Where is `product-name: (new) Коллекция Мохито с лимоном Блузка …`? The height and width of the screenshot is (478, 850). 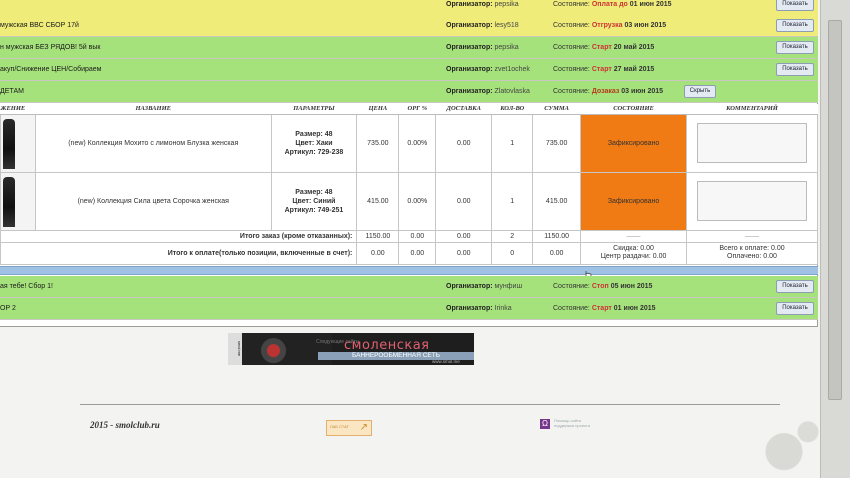 product-name: (new) Коллекция Мохито с лимоном Блузка … is located at coordinates (153, 143).